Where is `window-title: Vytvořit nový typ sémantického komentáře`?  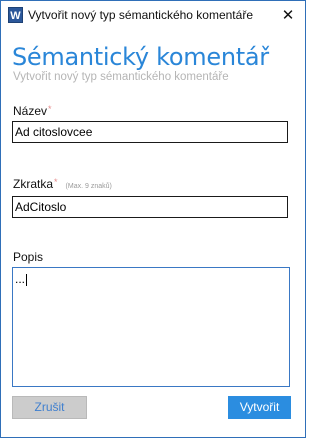 window-title: Vytvořit nový typ sémantického komentáře is located at coordinates (140, 15).